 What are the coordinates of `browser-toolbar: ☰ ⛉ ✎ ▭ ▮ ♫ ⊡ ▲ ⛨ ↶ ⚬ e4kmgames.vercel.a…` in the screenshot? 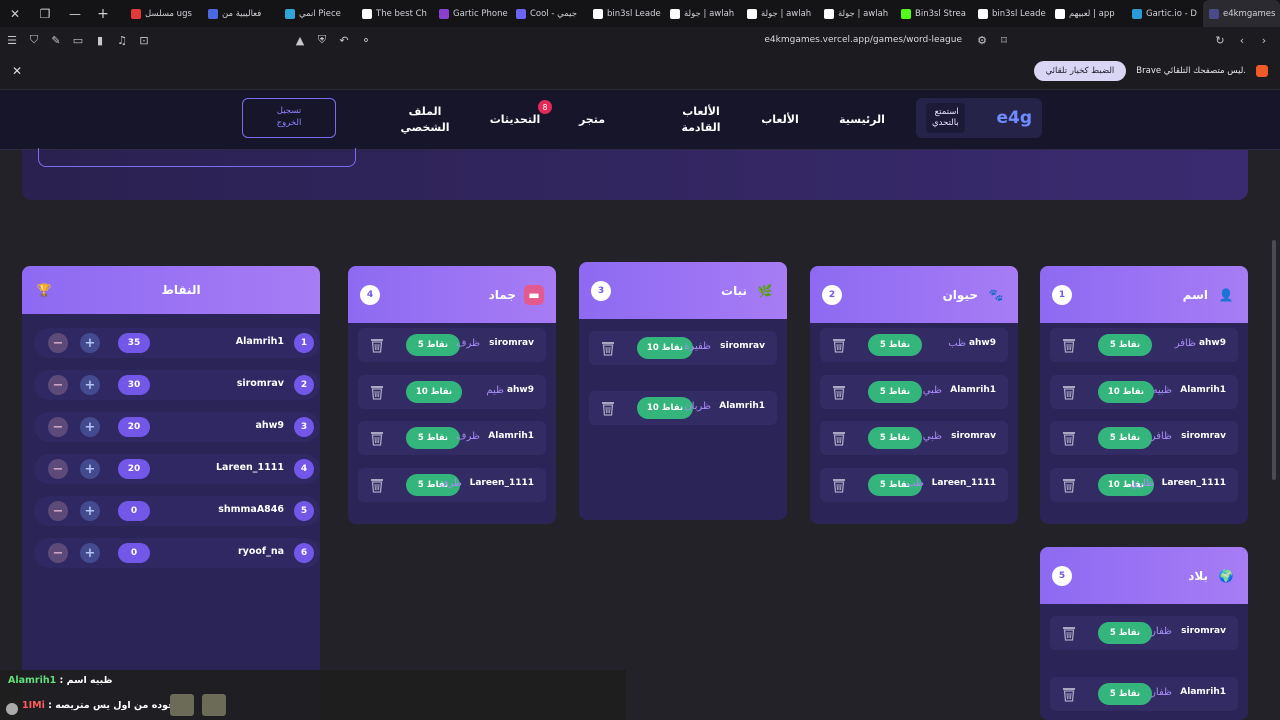 It's located at (640, 40).